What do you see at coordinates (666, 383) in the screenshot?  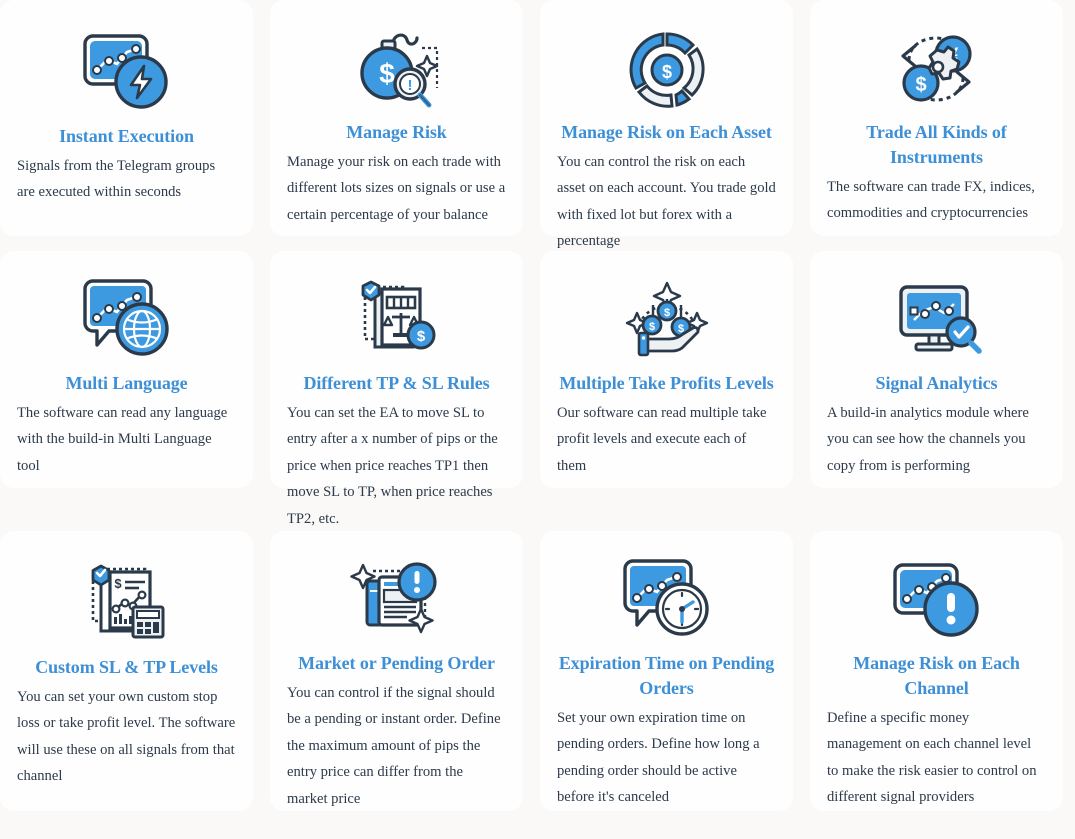 I see `feature-title: Multiple Take Profits Levels` at bounding box center [666, 383].